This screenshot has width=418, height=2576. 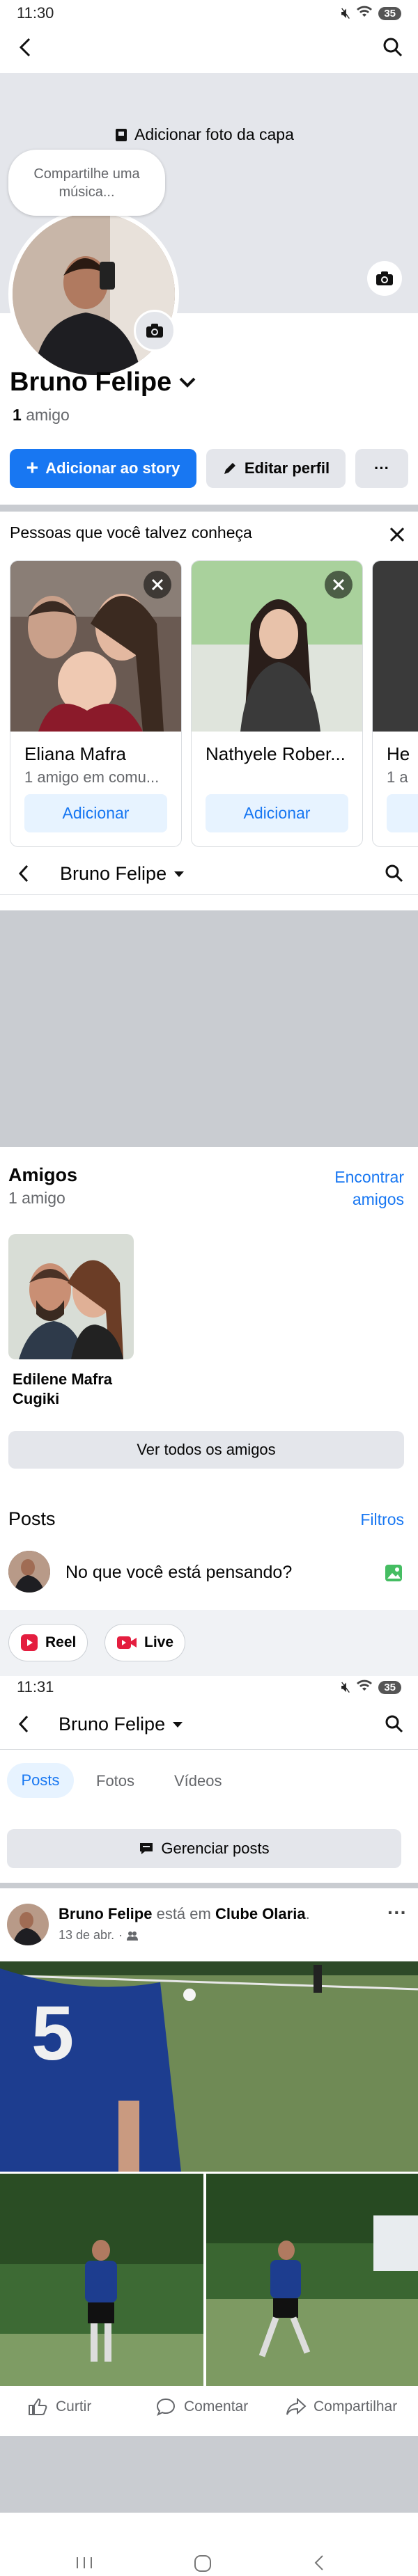 I want to click on filters-link: Filtros, so click(x=382, y=1519).